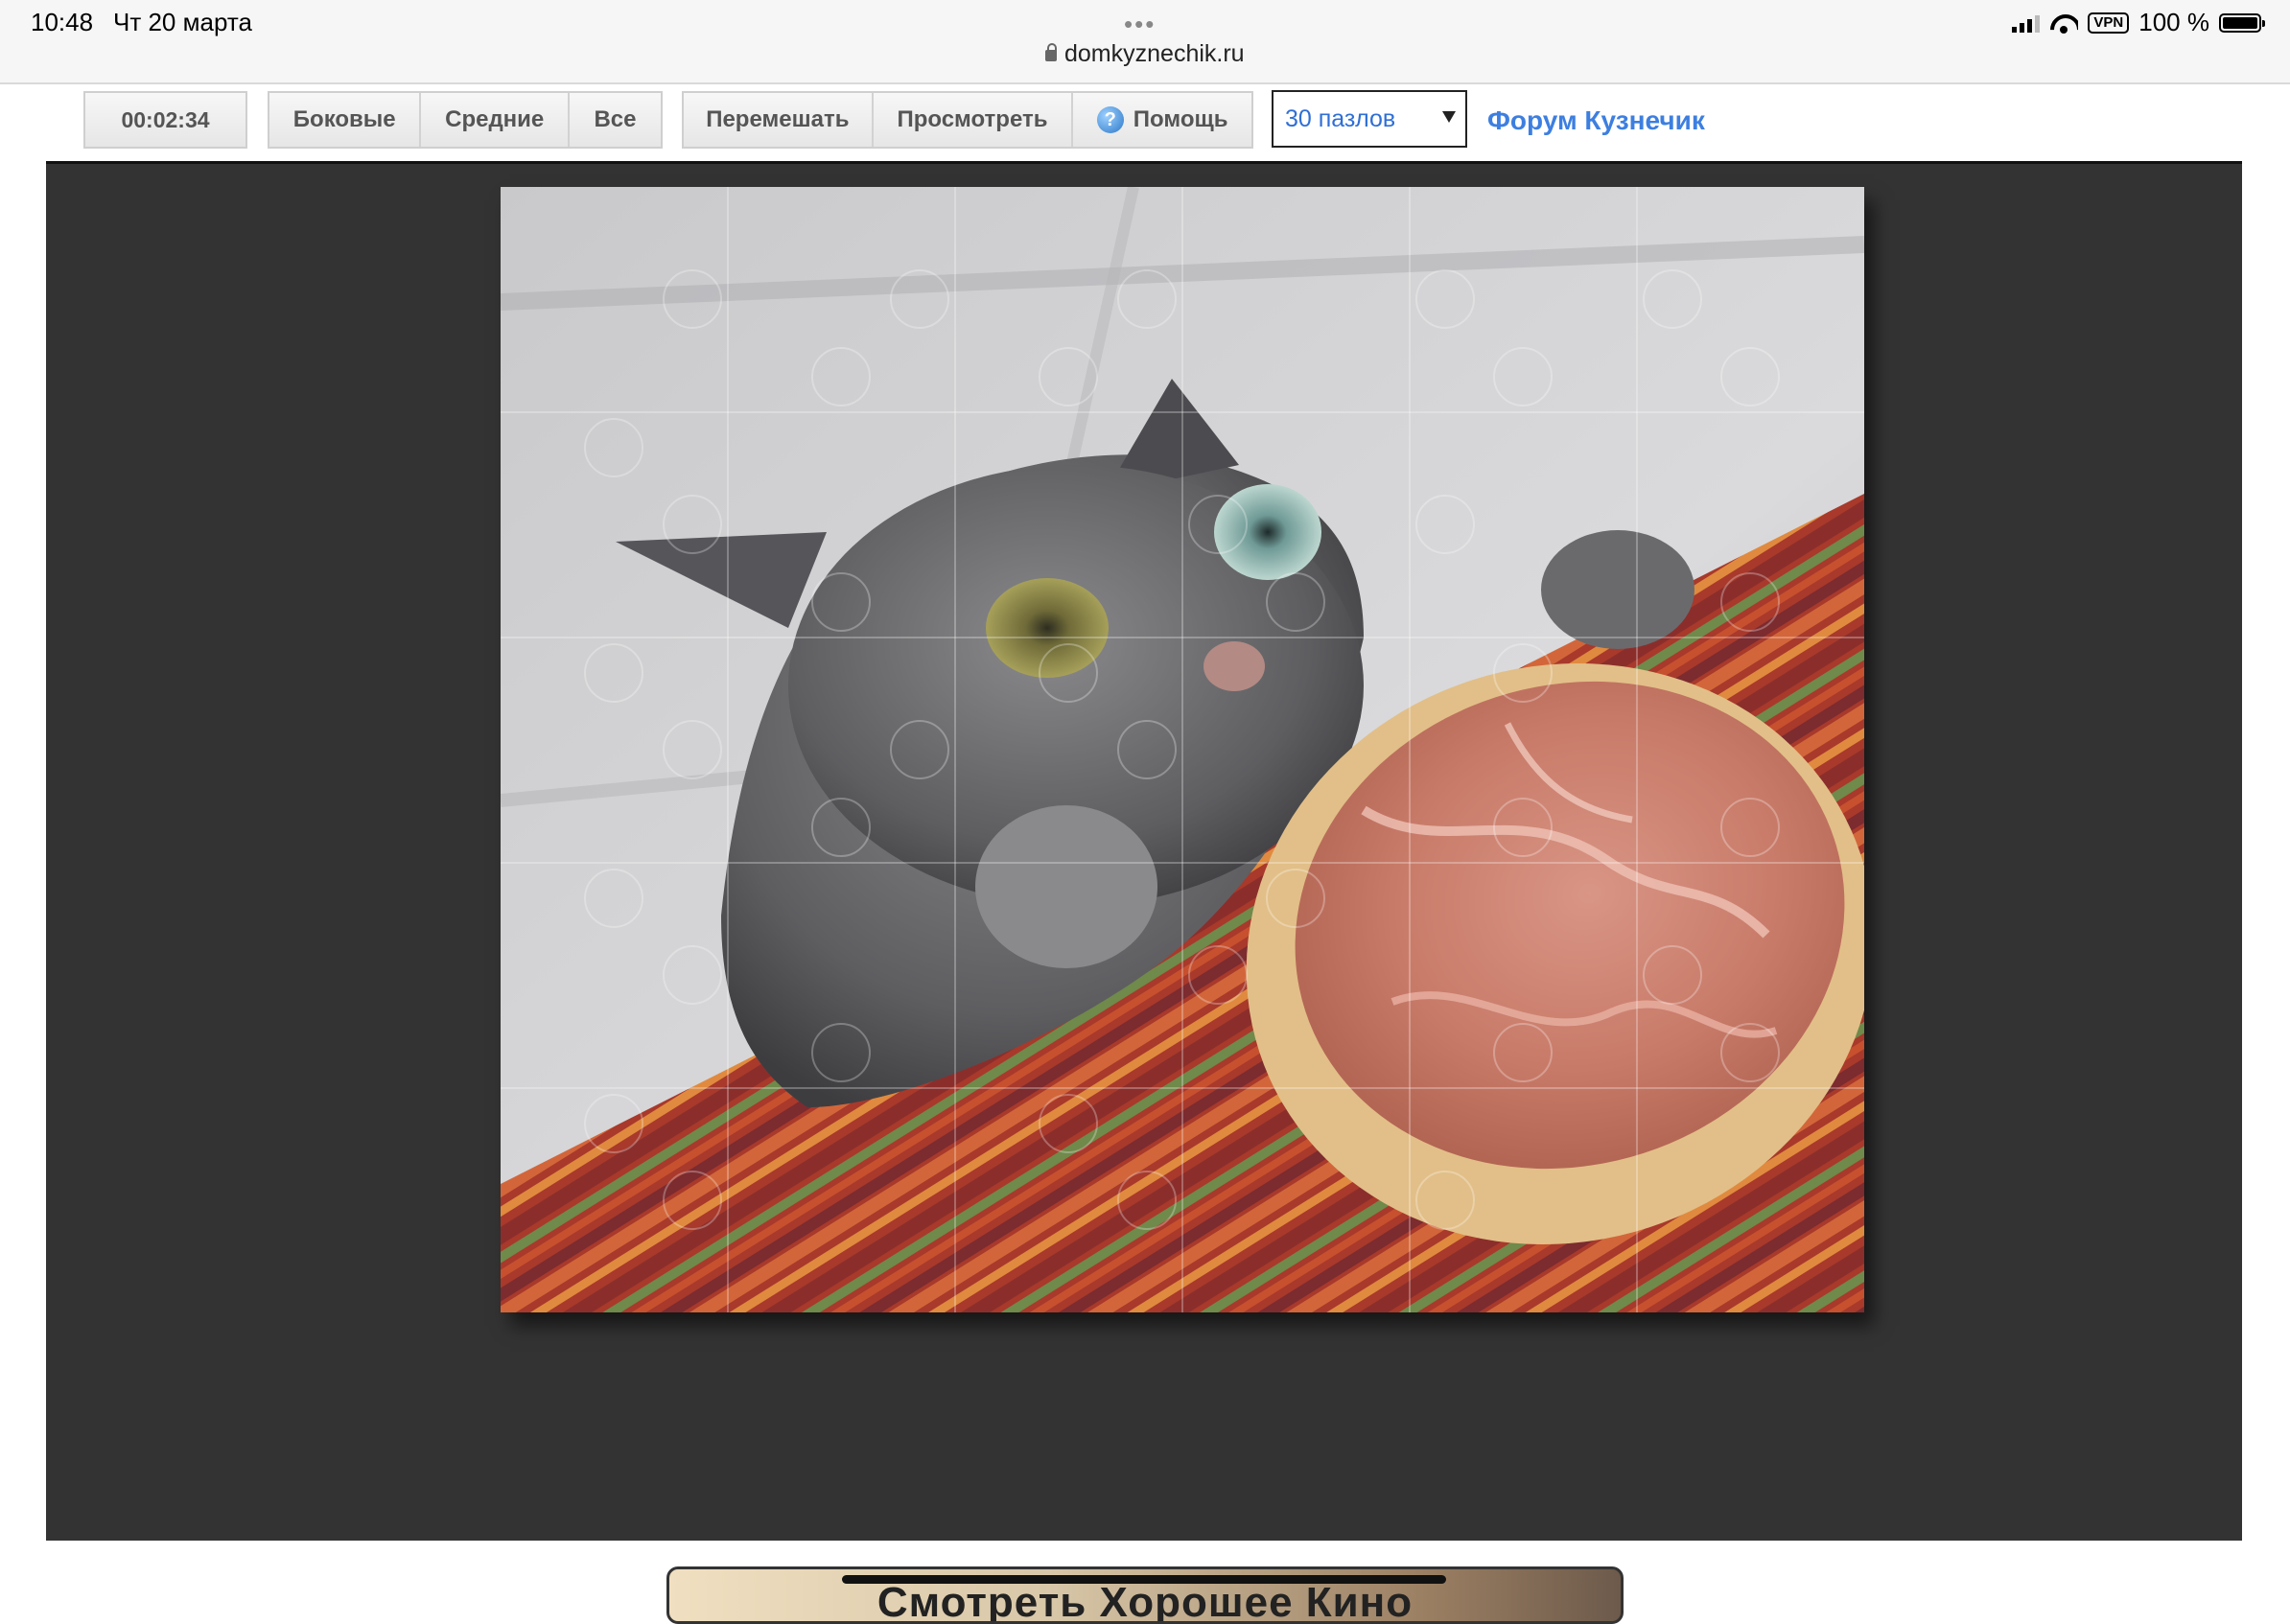 The height and width of the screenshot is (1624, 2290). I want to click on status-time: 10:48, so click(62, 22).